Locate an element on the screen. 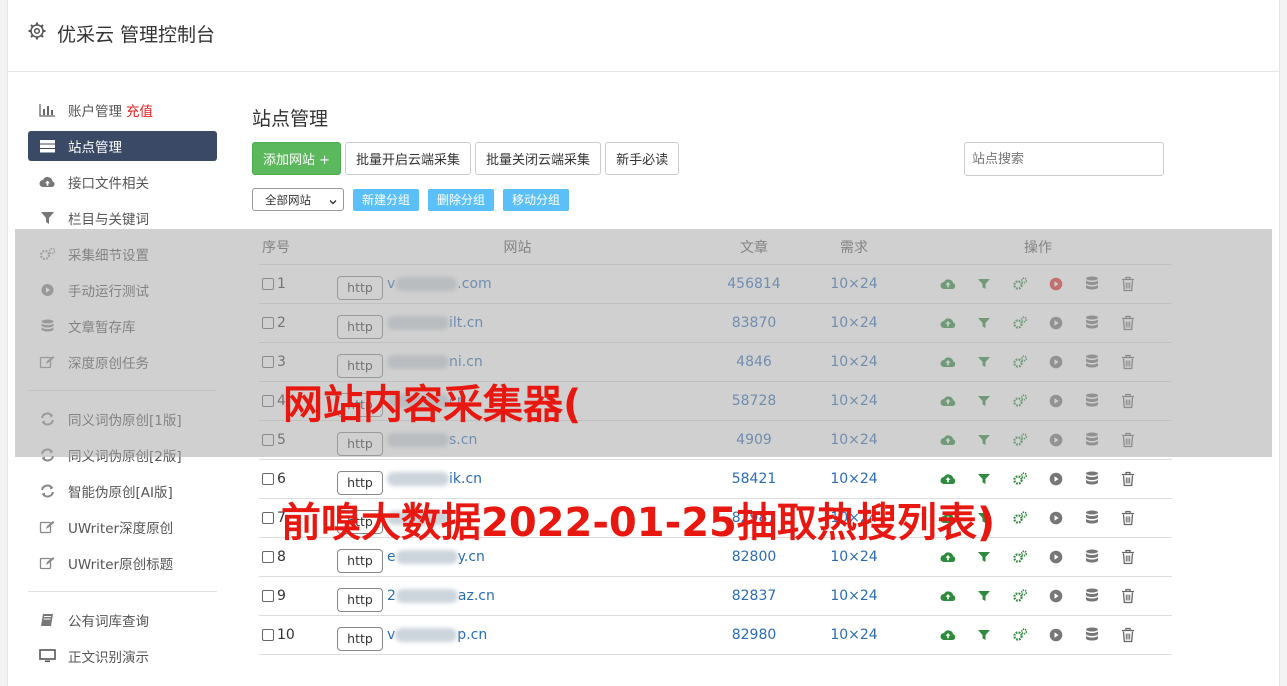 This screenshot has height=686, width=1287. site-link: e y.cn is located at coordinates (436, 557).